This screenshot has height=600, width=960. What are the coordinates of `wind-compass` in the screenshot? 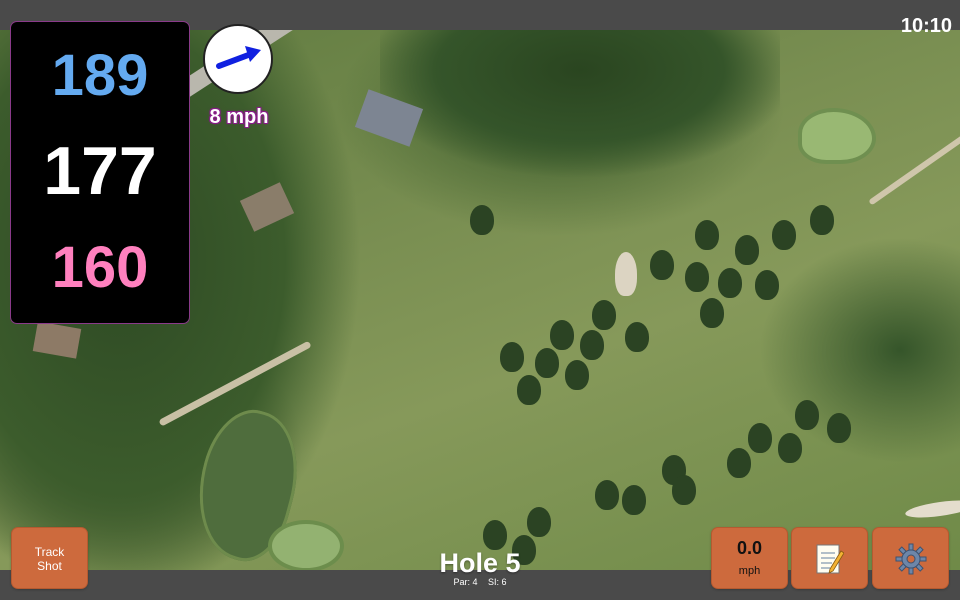 It's located at (238, 59).